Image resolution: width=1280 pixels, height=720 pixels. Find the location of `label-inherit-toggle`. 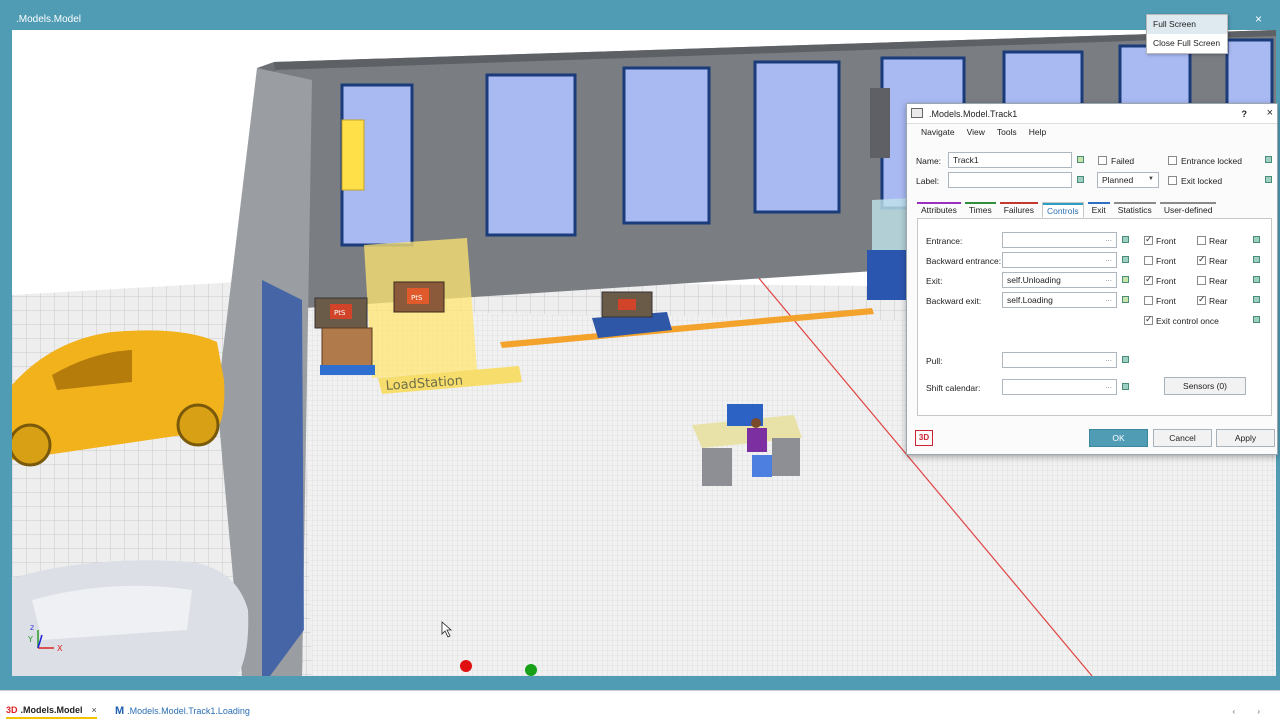

label-inherit-toggle is located at coordinates (1080, 179).